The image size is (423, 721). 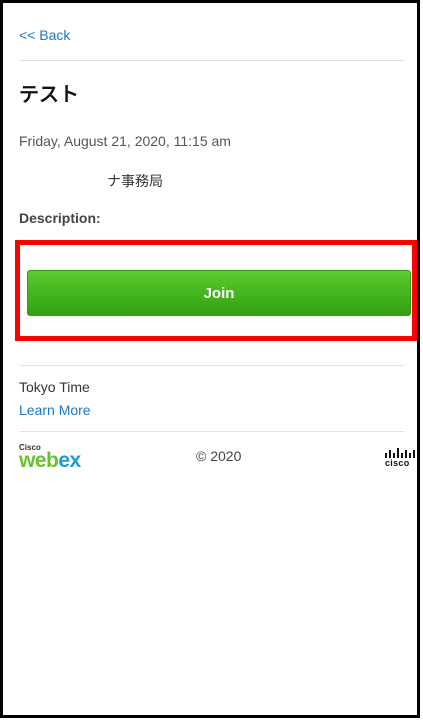 What do you see at coordinates (55, 410) in the screenshot?
I see `learn-more-link: Learn More` at bounding box center [55, 410].